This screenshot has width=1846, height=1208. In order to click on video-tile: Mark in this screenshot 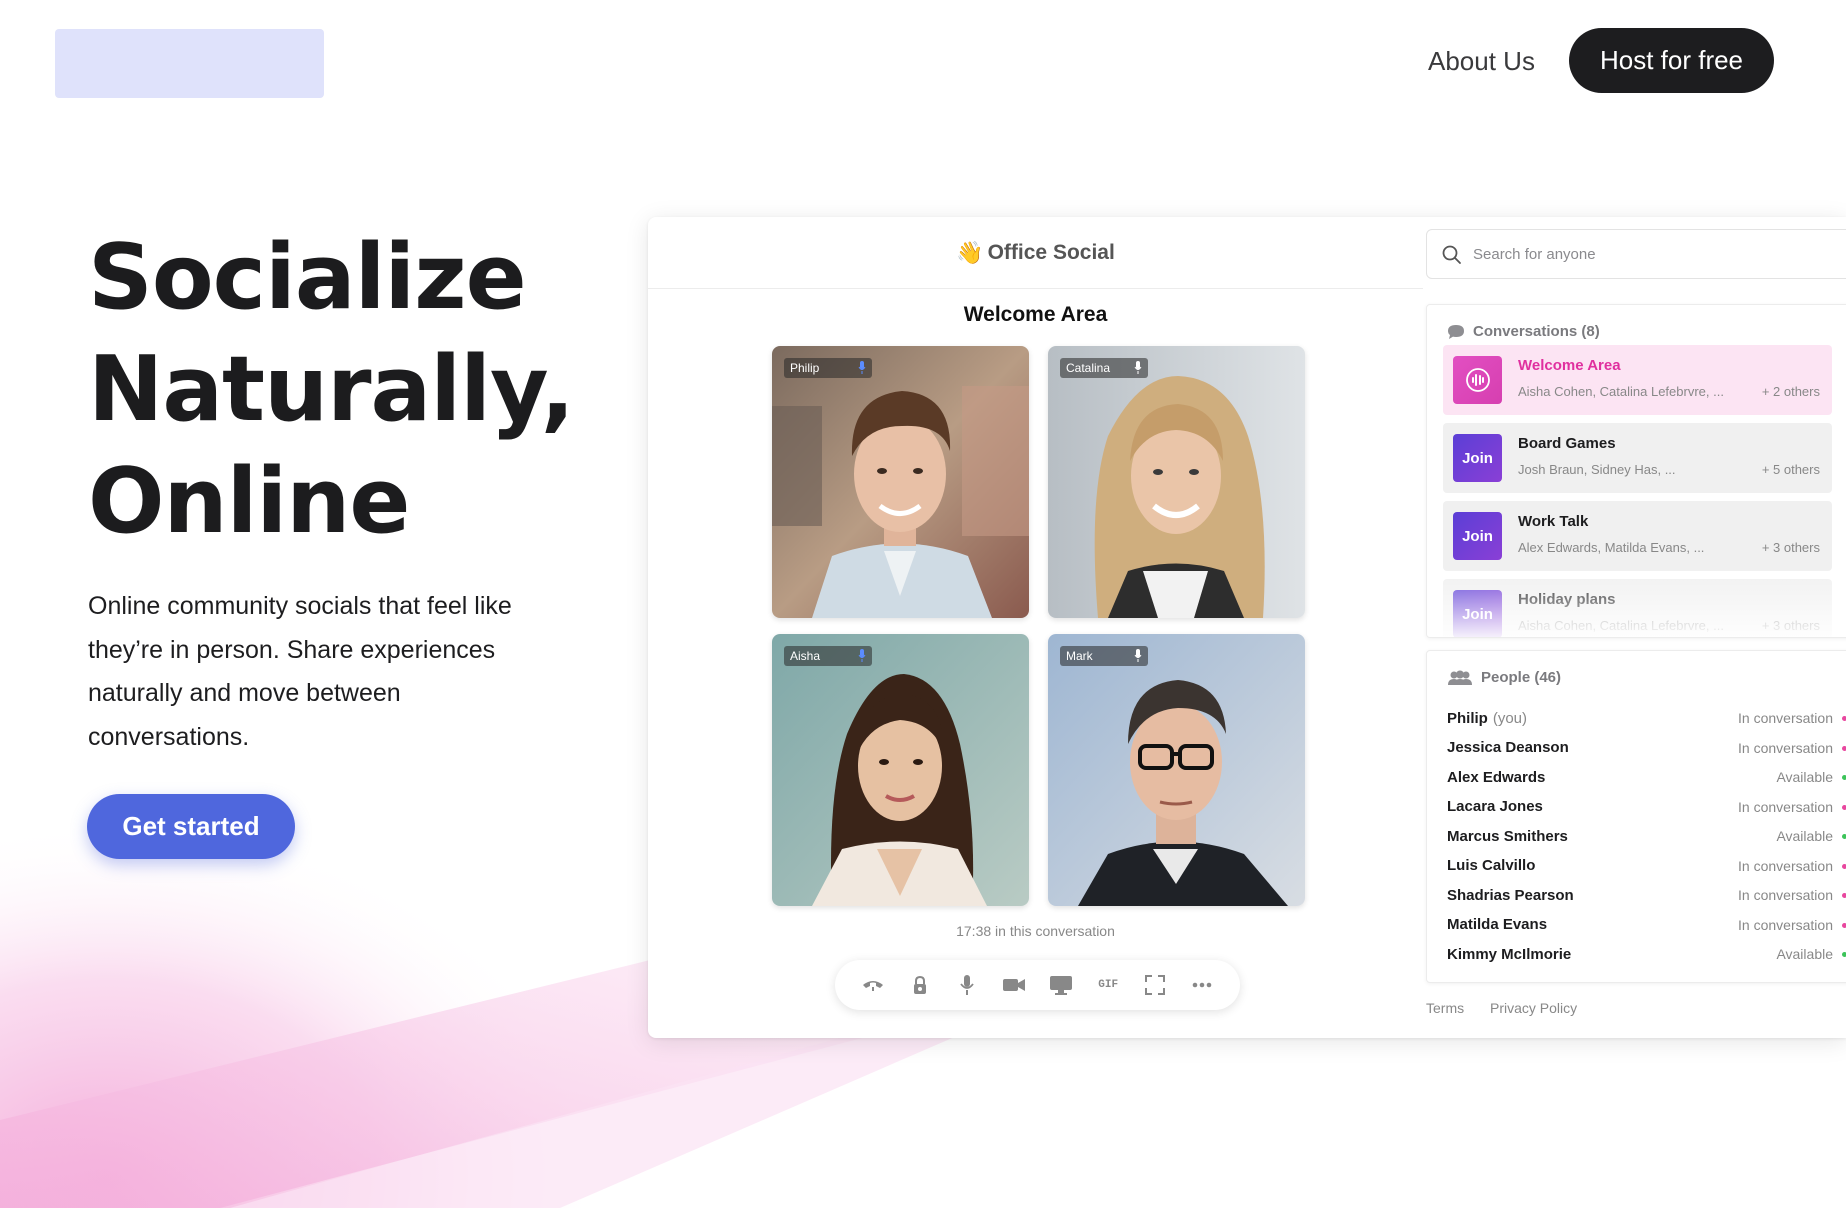, I will do `click(1176, 770)`.